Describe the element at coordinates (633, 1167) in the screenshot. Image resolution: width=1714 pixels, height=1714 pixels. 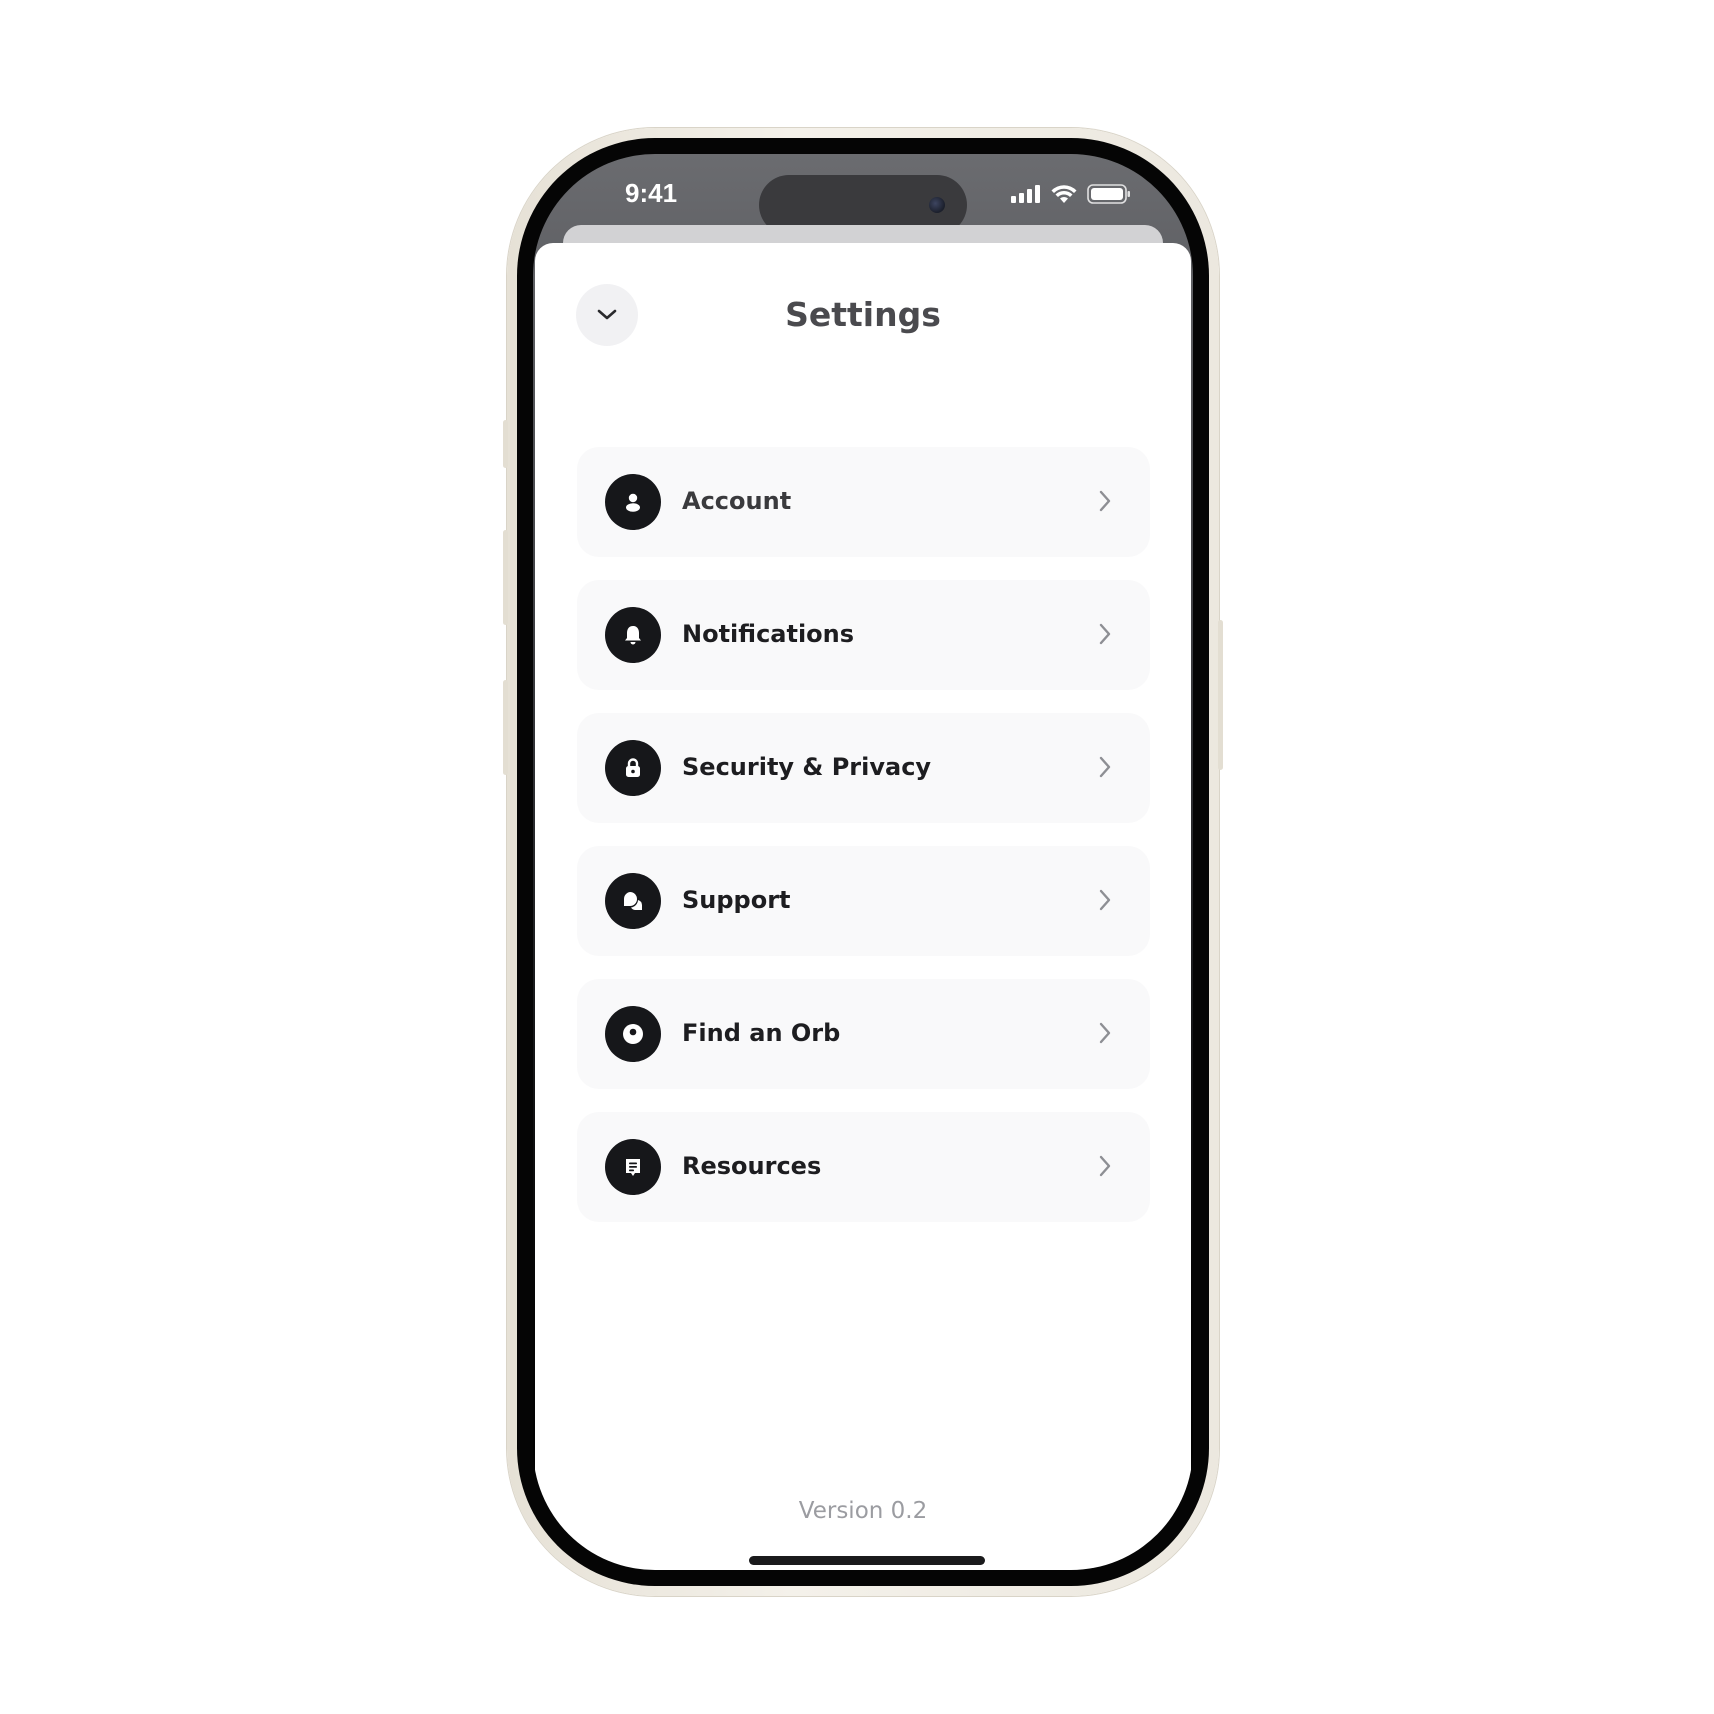
I see `document-icon` at that location.